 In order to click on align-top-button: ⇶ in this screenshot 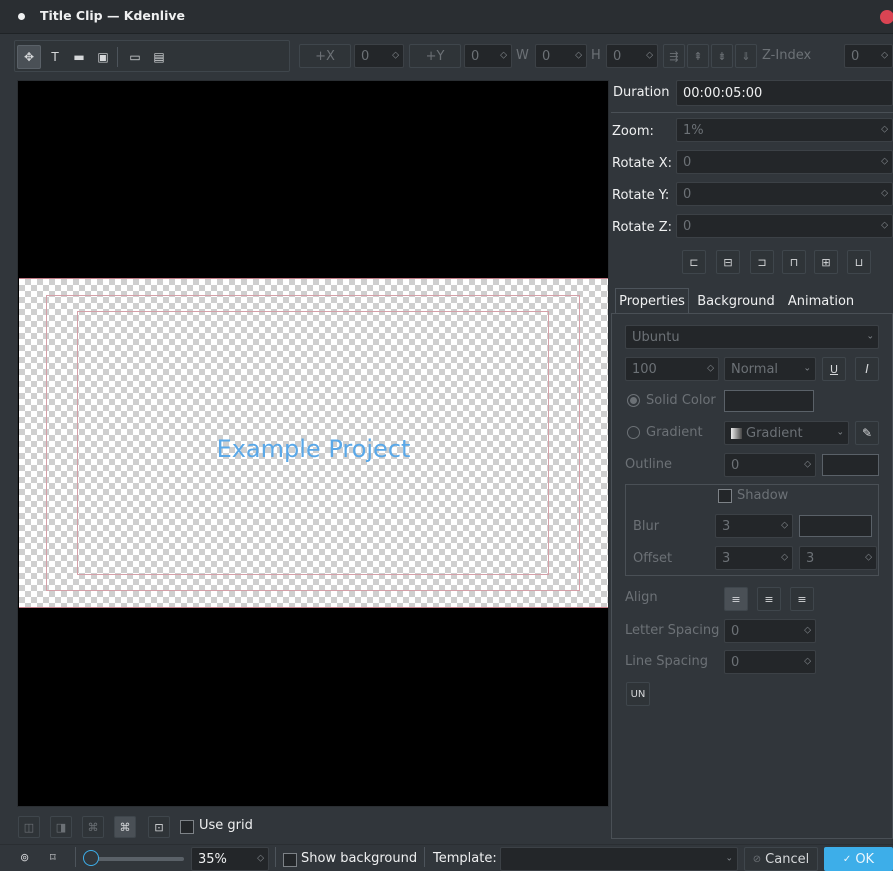, I will do `click(674, 56)`.